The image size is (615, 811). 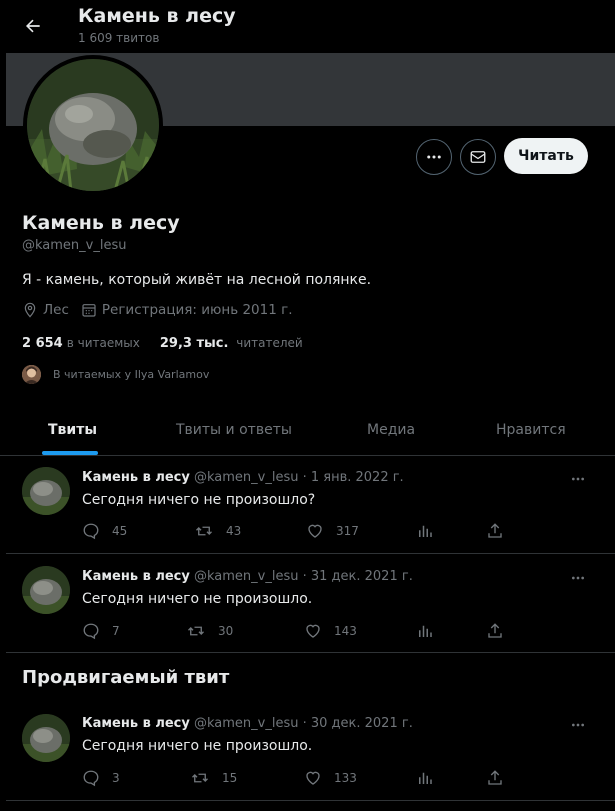 I want to click on tab-tweets-replies: Твиты и ответы, so click(x=234, y=430).